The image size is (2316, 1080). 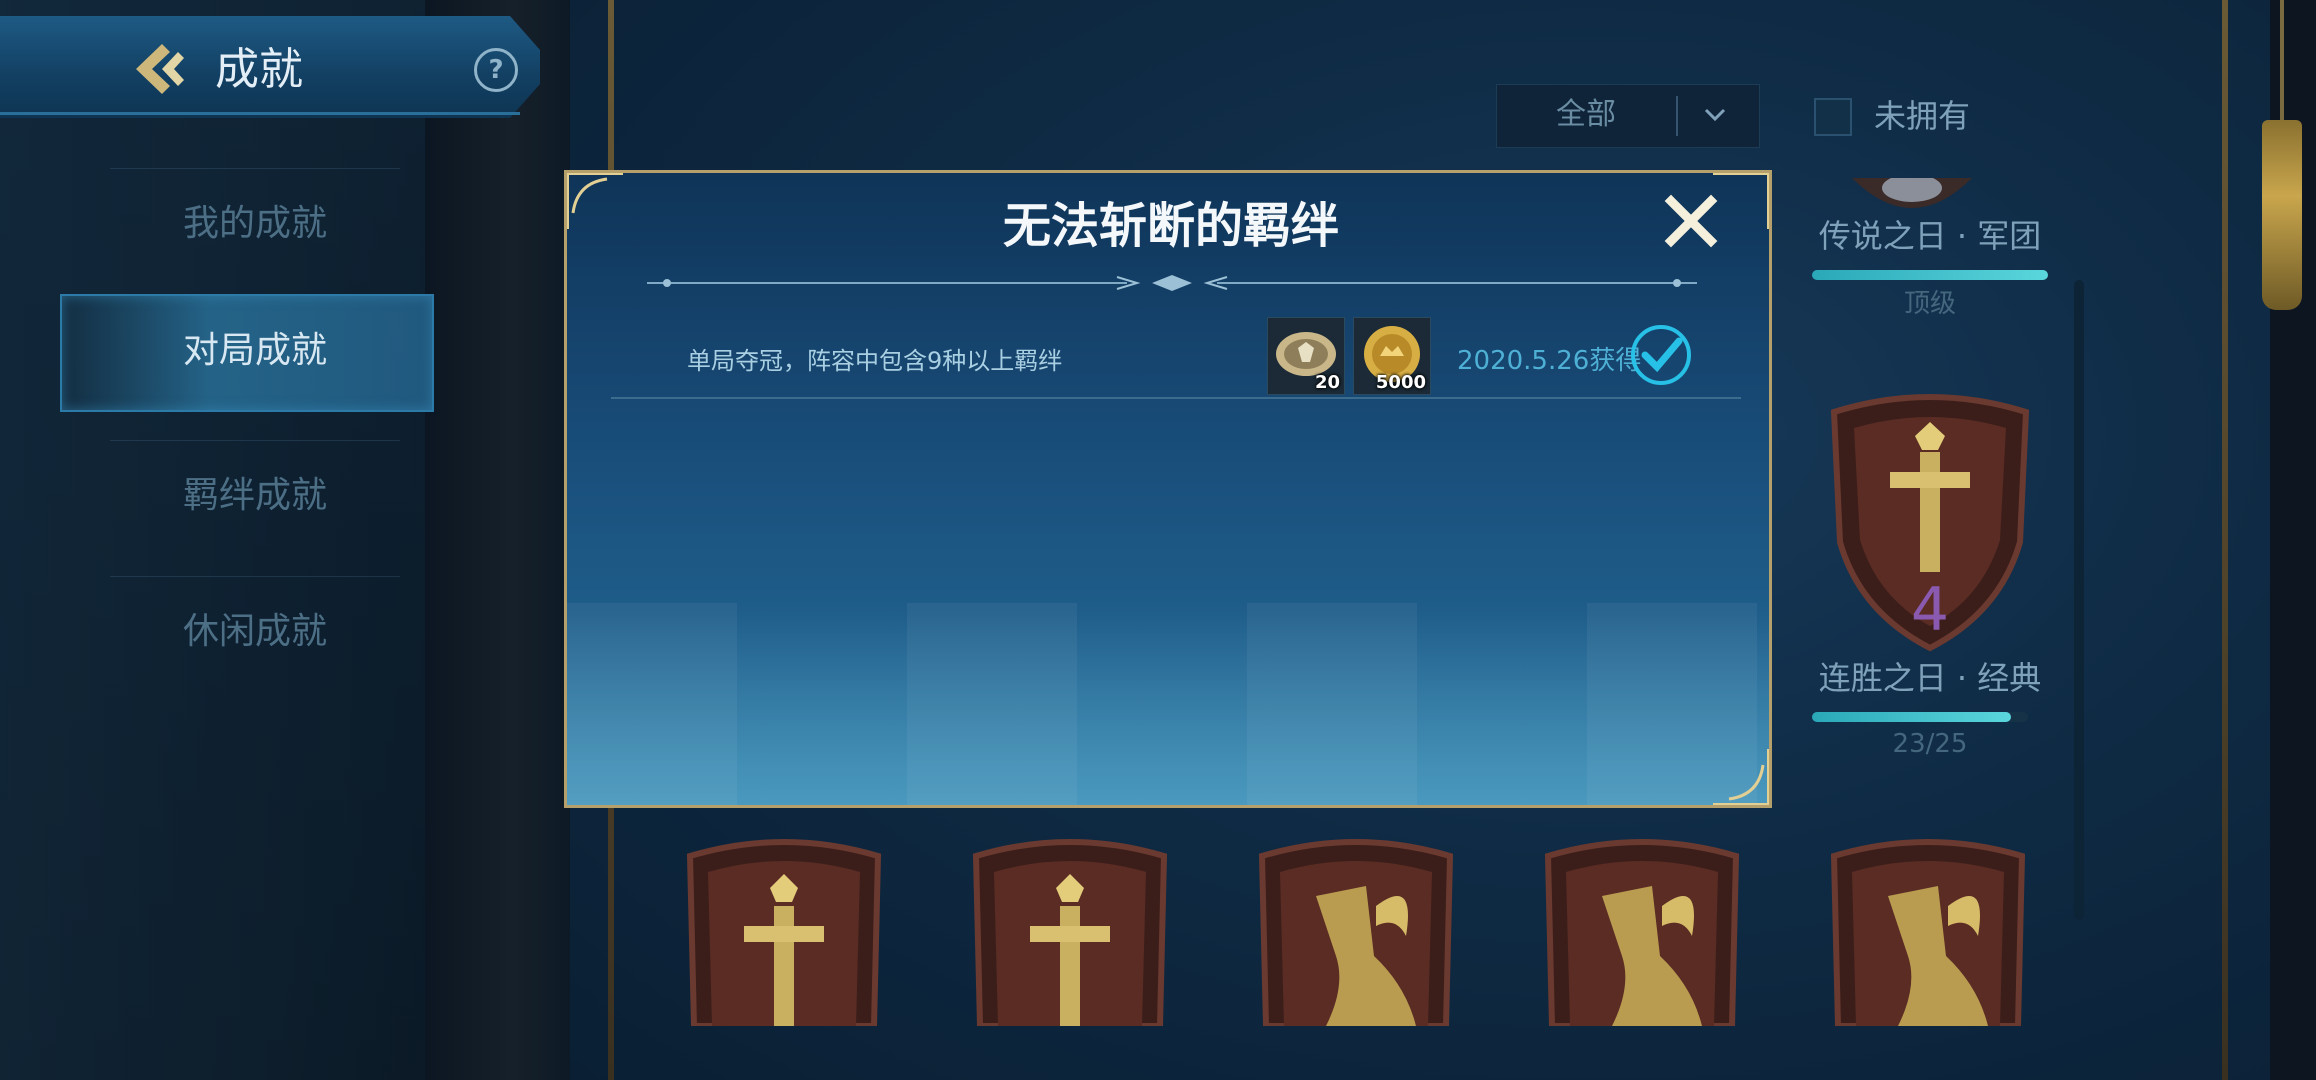 What do you see at coordinates (255, 351) in the screenshot?
I see `sidebar-item-match-achievements: 对局成就` at bounding box center [255, 351].